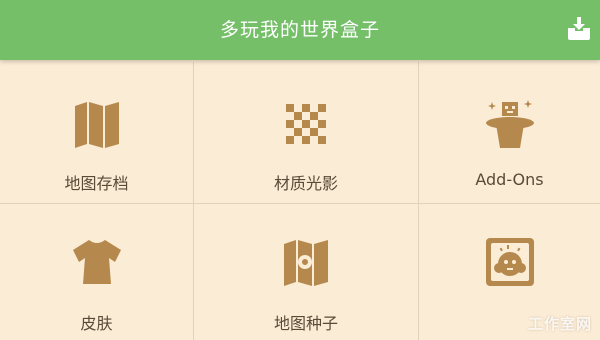  I want to click on tile-add-ons: Add-Ons, so click(509, 133).